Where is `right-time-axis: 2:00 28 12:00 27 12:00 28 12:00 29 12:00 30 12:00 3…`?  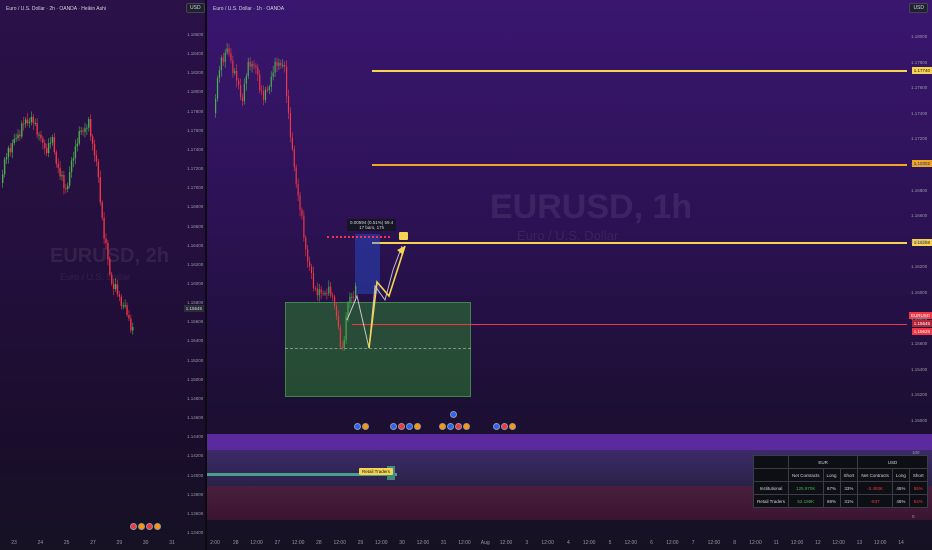 right-time-axis: 2:00 28 12:00 27 12:00 28 12:00 29 12:00 30 12:00 3… is located at coordinates (558, 543).